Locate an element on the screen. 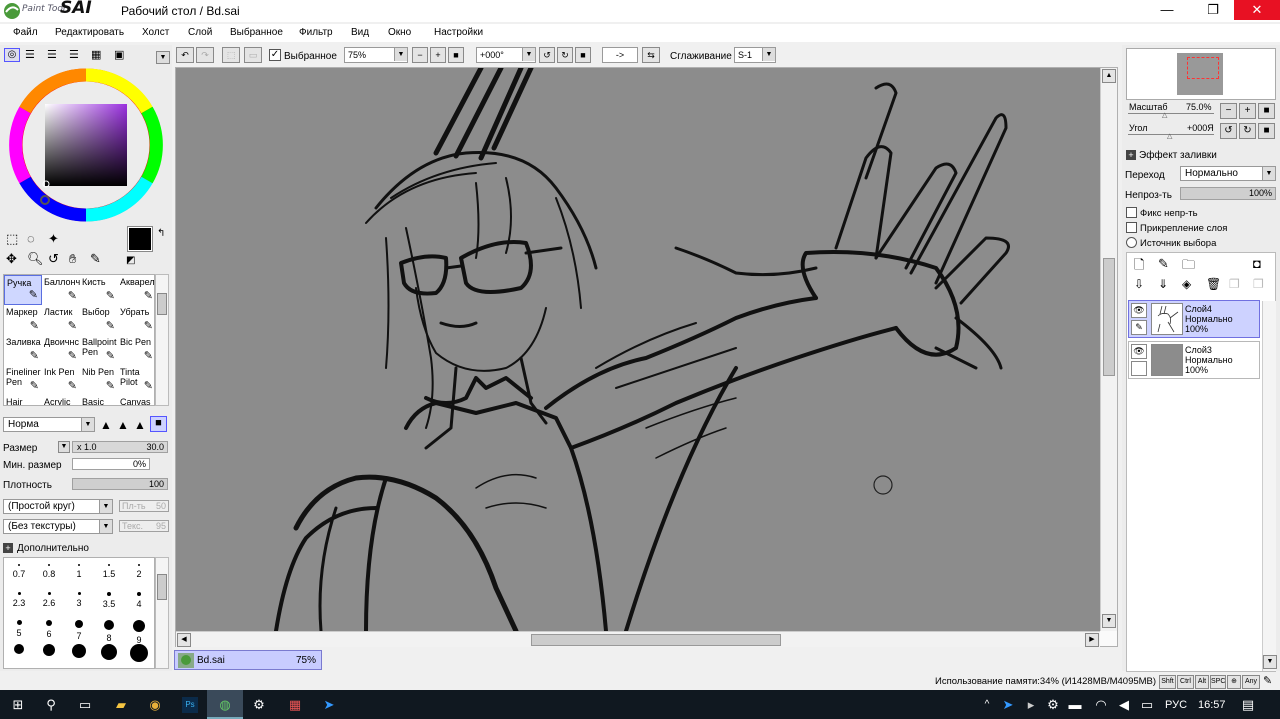  tool-20: Canvas is located at coordinates (136, 400).